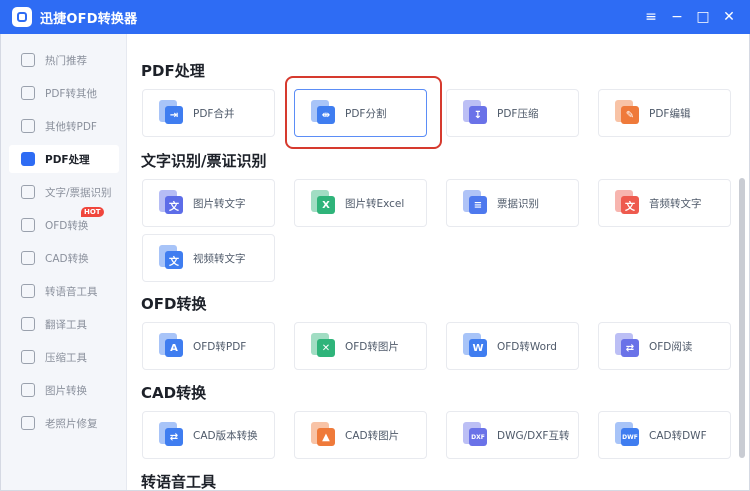 This screenshot has width=750, height=491. What do you see at coordinates (28, 159) in the screenshot?
I see `pdf-process-icon` at bounding box center [28, 159].